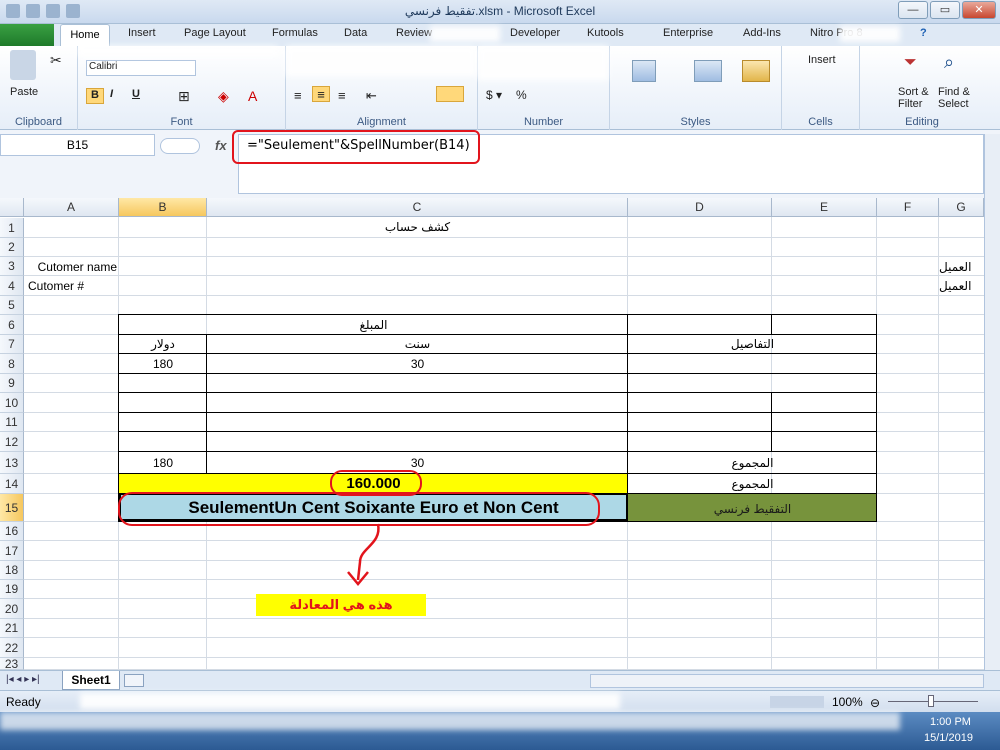 Image resolution: width=1000 pixels, height=750 pixels. Describe the element at coordinates (12, 364) in the screenshot. I see `row-header-8: 8` at that location.